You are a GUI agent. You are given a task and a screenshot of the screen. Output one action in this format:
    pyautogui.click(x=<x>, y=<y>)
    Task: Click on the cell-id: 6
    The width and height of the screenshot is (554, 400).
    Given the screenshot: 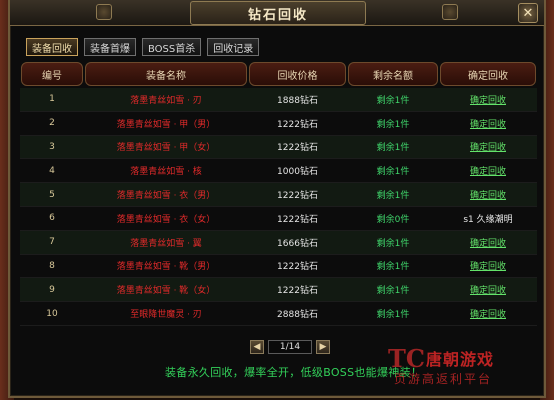 What is the action you would take?
    pyautogui.click(x=52, y=218)
    